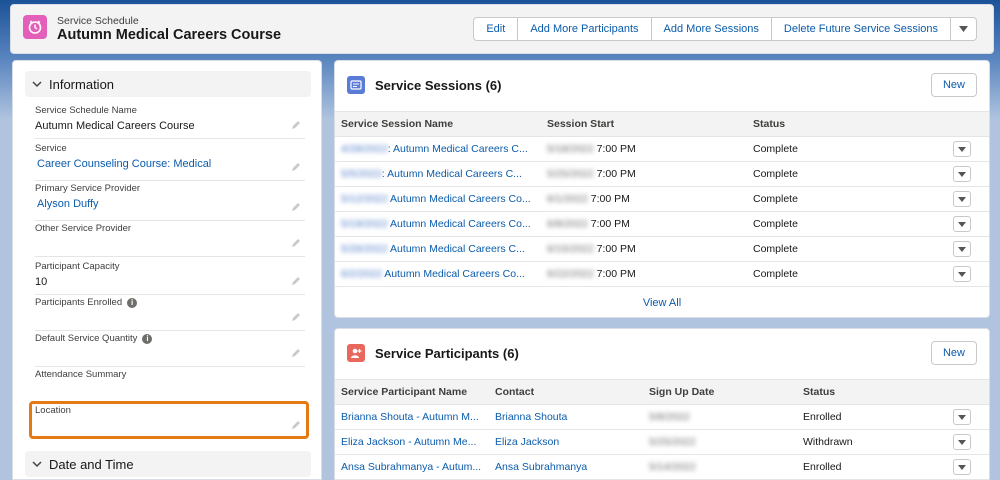 The width and height of the screenshot is (1000, 480). What do you see at coordinates (567, 224) in the screenshot?
I see `session-date: 6/8/2022` at bounding box center [567, 224].